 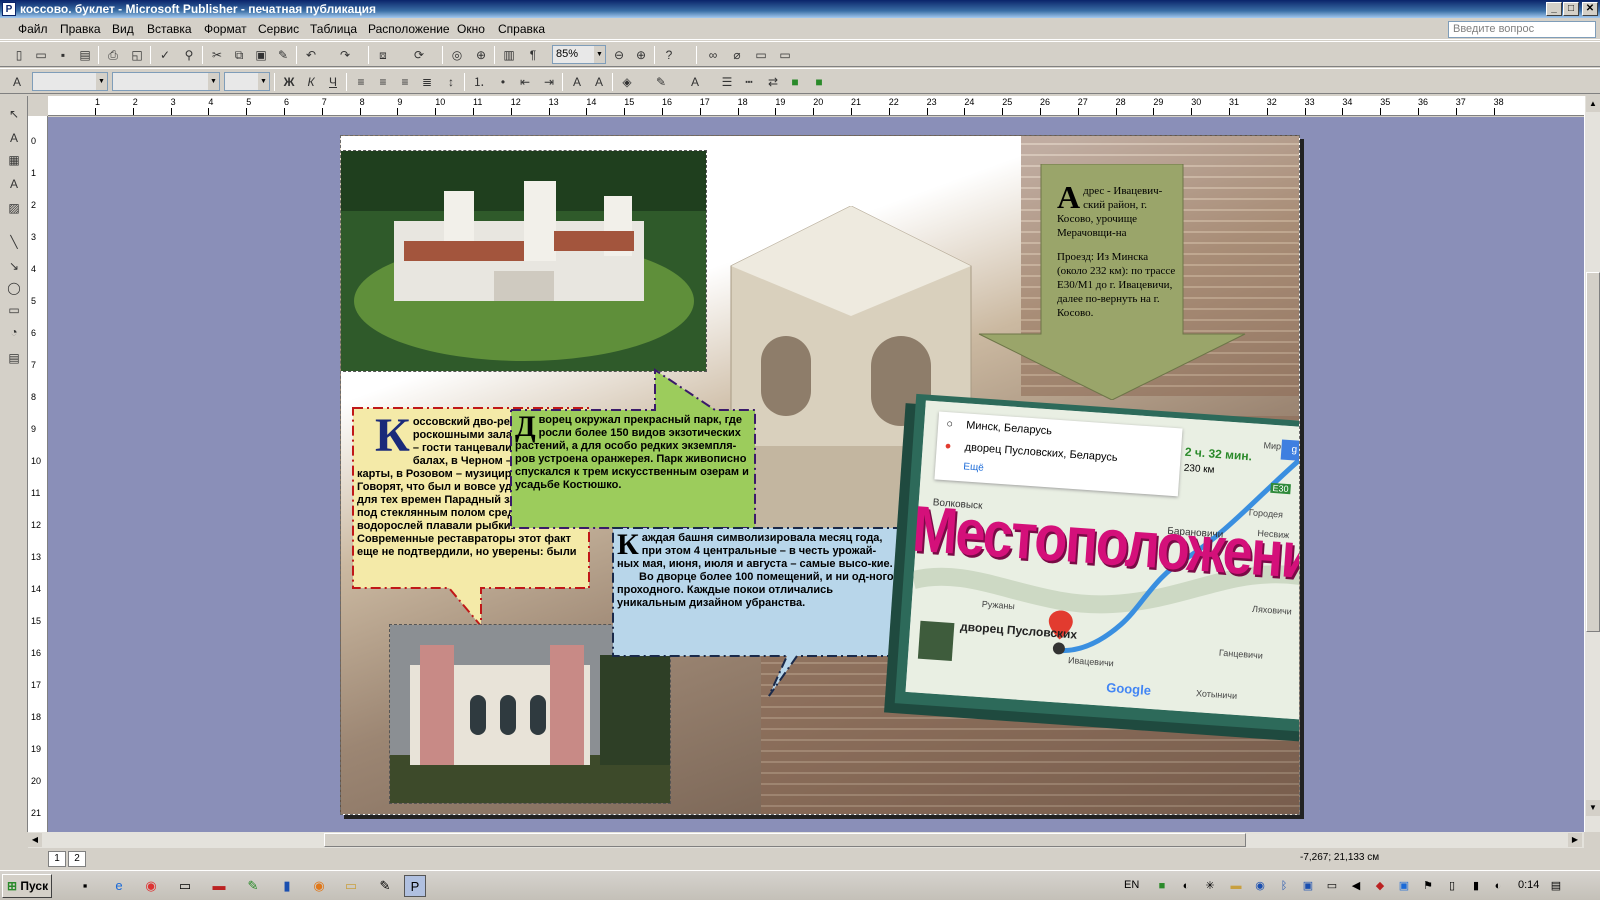 What do you see at coordinates (85, 55) in the screenshot?
I see `print-preview-icon: ▤` at bounding box center [85, 55].